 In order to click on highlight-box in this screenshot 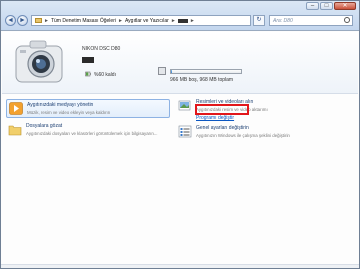, I will do `click(222, 109)`.